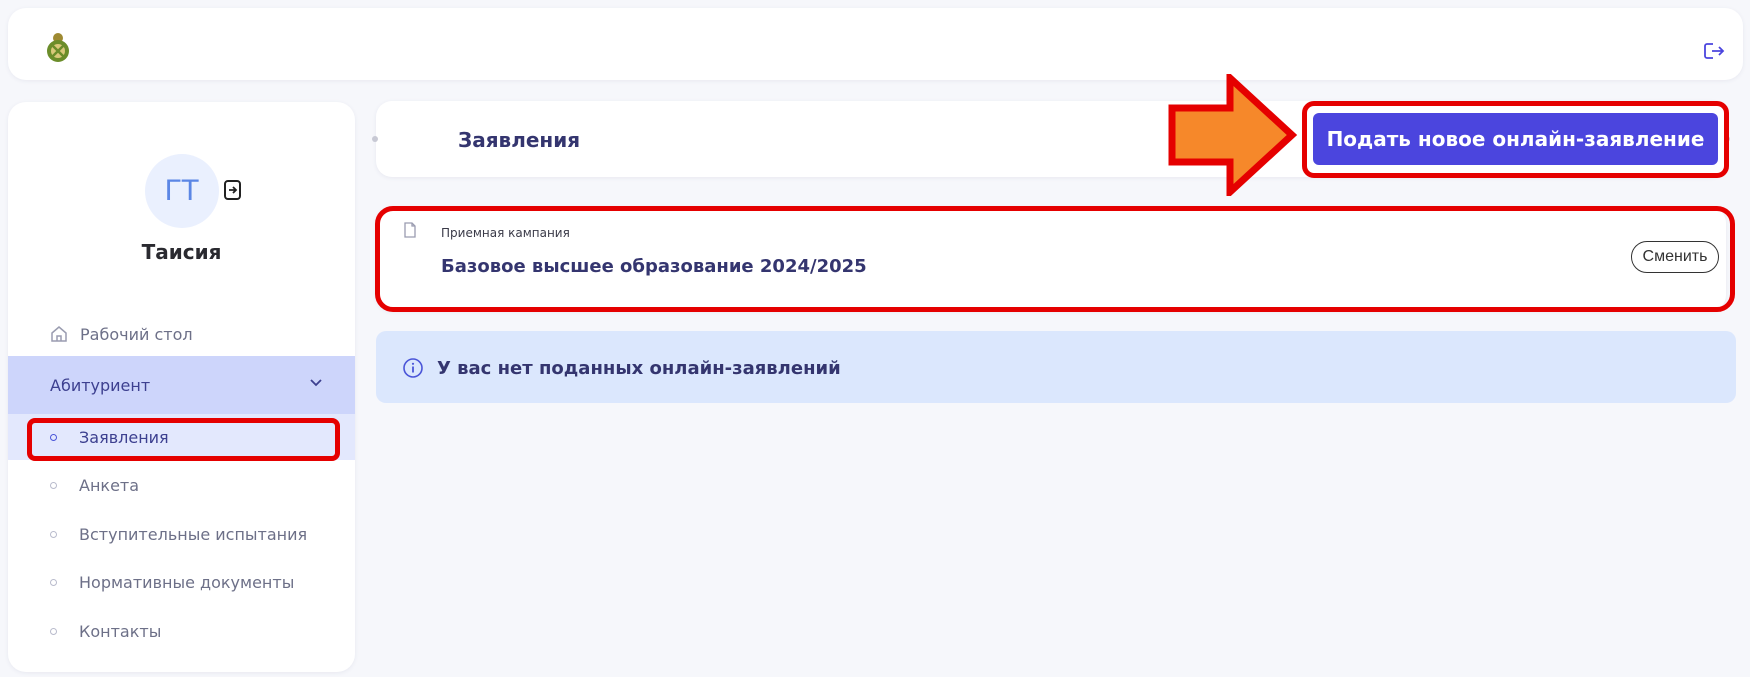 This screenshot has width=1750, height=677. I want to click on page-title: Заявления, so click(519, 140).